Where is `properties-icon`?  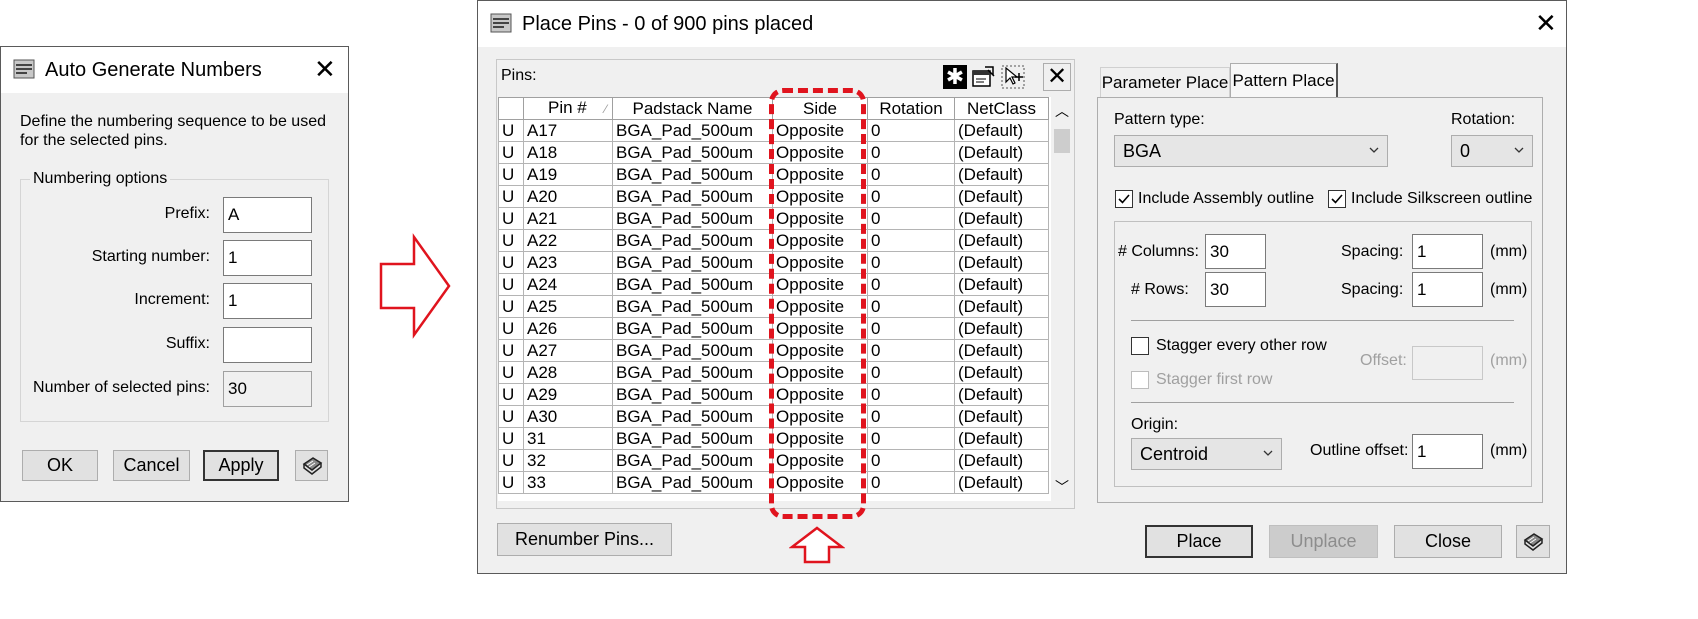
properties-icon is located at coordinates (984, 77).